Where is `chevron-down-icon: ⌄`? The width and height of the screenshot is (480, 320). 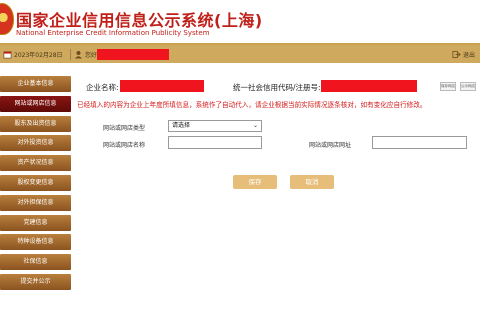
chevron-down-icon: ⌄ is located at coordinates (255, 125).